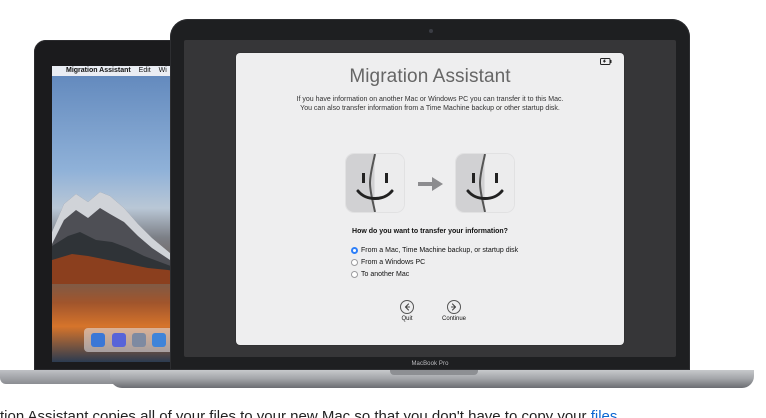 The height and width of the screenshot is (418, 766). Describe the element at coordinates (454, 319) in the screenshot. I see `continue-label: Continue` at that location.